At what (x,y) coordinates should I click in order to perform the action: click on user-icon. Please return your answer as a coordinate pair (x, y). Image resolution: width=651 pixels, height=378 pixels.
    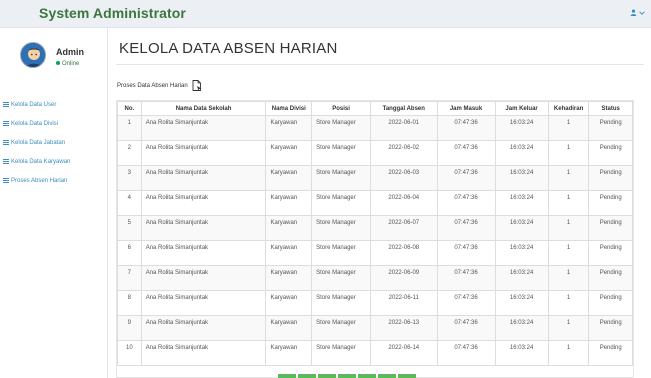
    Looking at the image, I should click on (633, 13).